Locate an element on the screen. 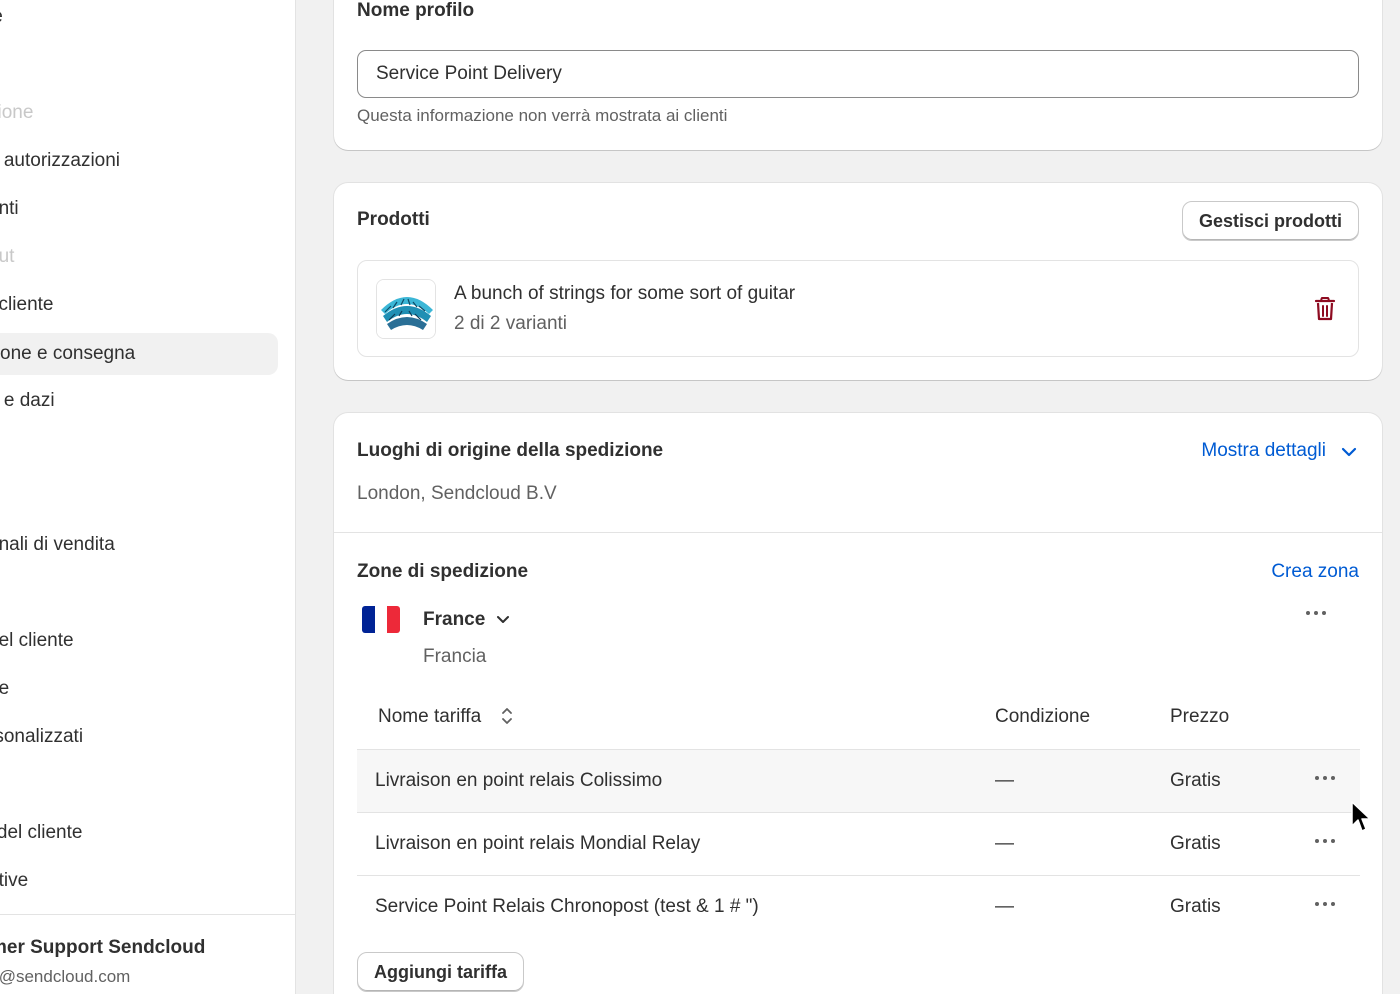 Image resolution: width=1400 pixels, height=994 pixels. sidebar-item-customer-accounts: t cliente is located at coordinates (26, 305).